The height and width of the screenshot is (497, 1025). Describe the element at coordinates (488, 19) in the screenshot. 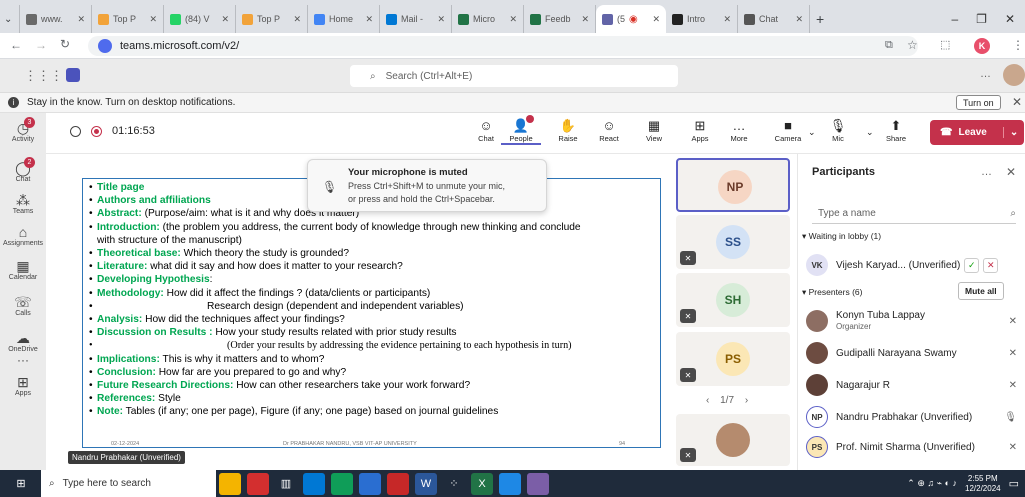

I see `browser-tab: Micro ✕` at that location.